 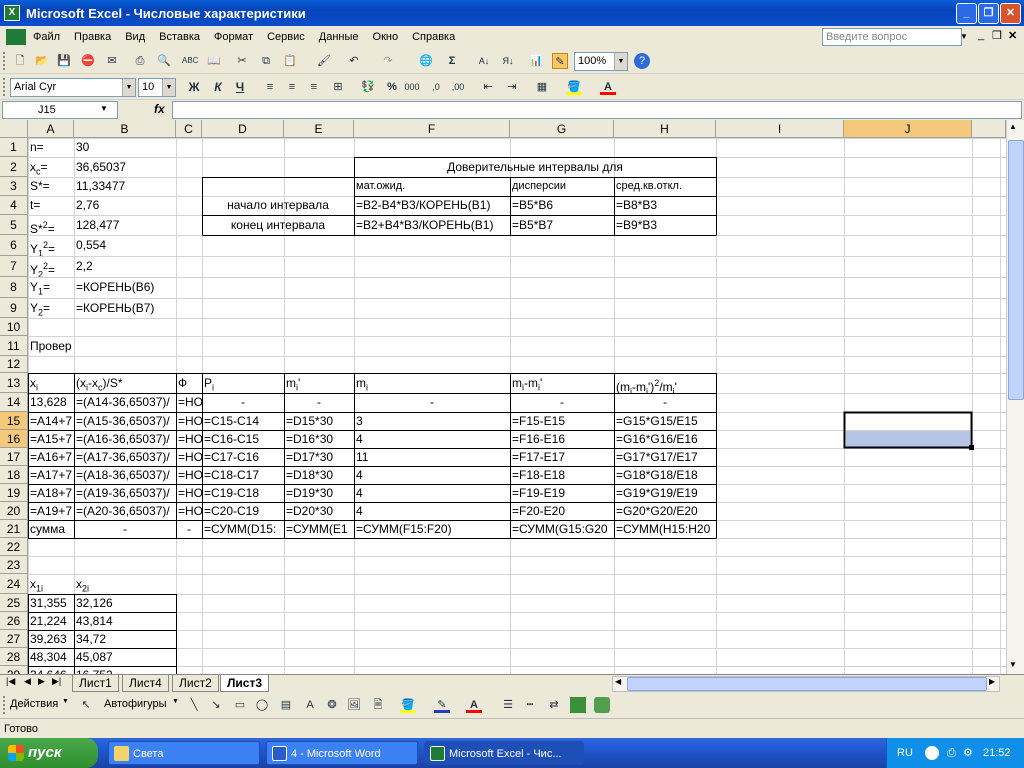 I want to click on cell-b27: 34,72, so click(x=125, y=639).